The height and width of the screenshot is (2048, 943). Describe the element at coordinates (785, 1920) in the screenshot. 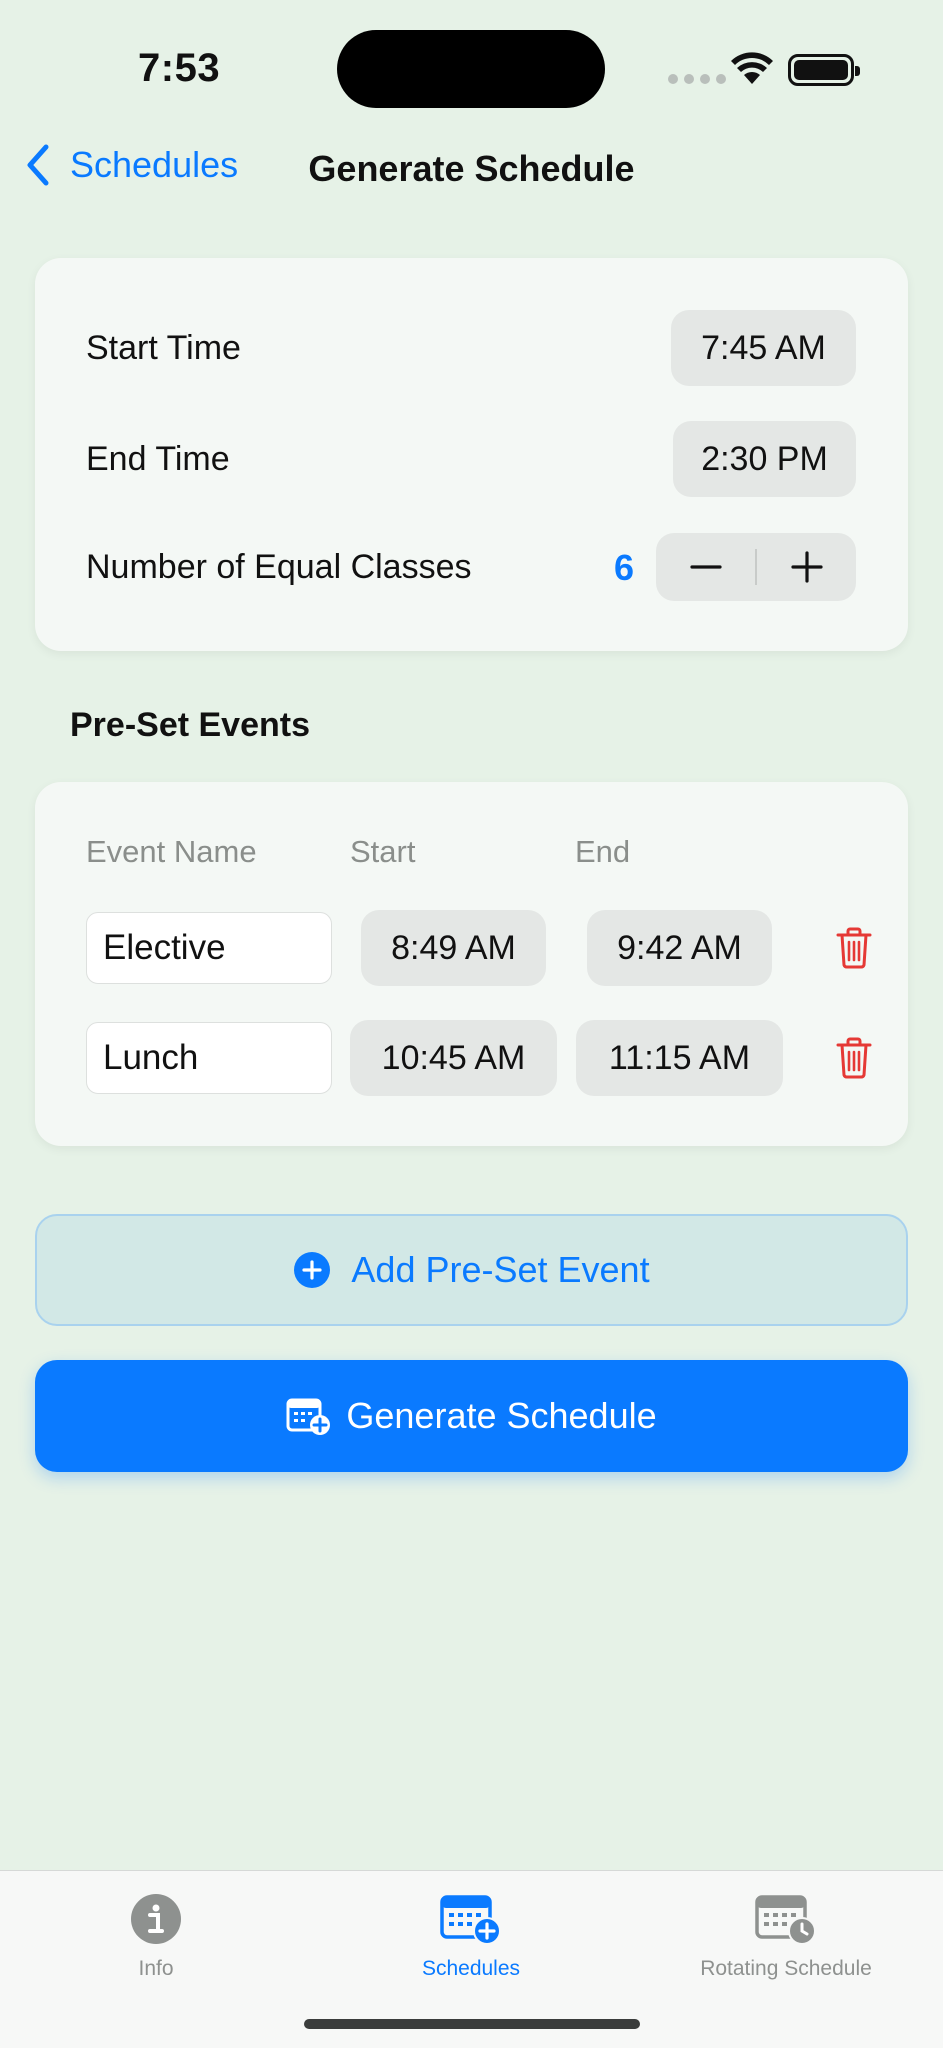

I see `calendar-clock-icon` at that location.